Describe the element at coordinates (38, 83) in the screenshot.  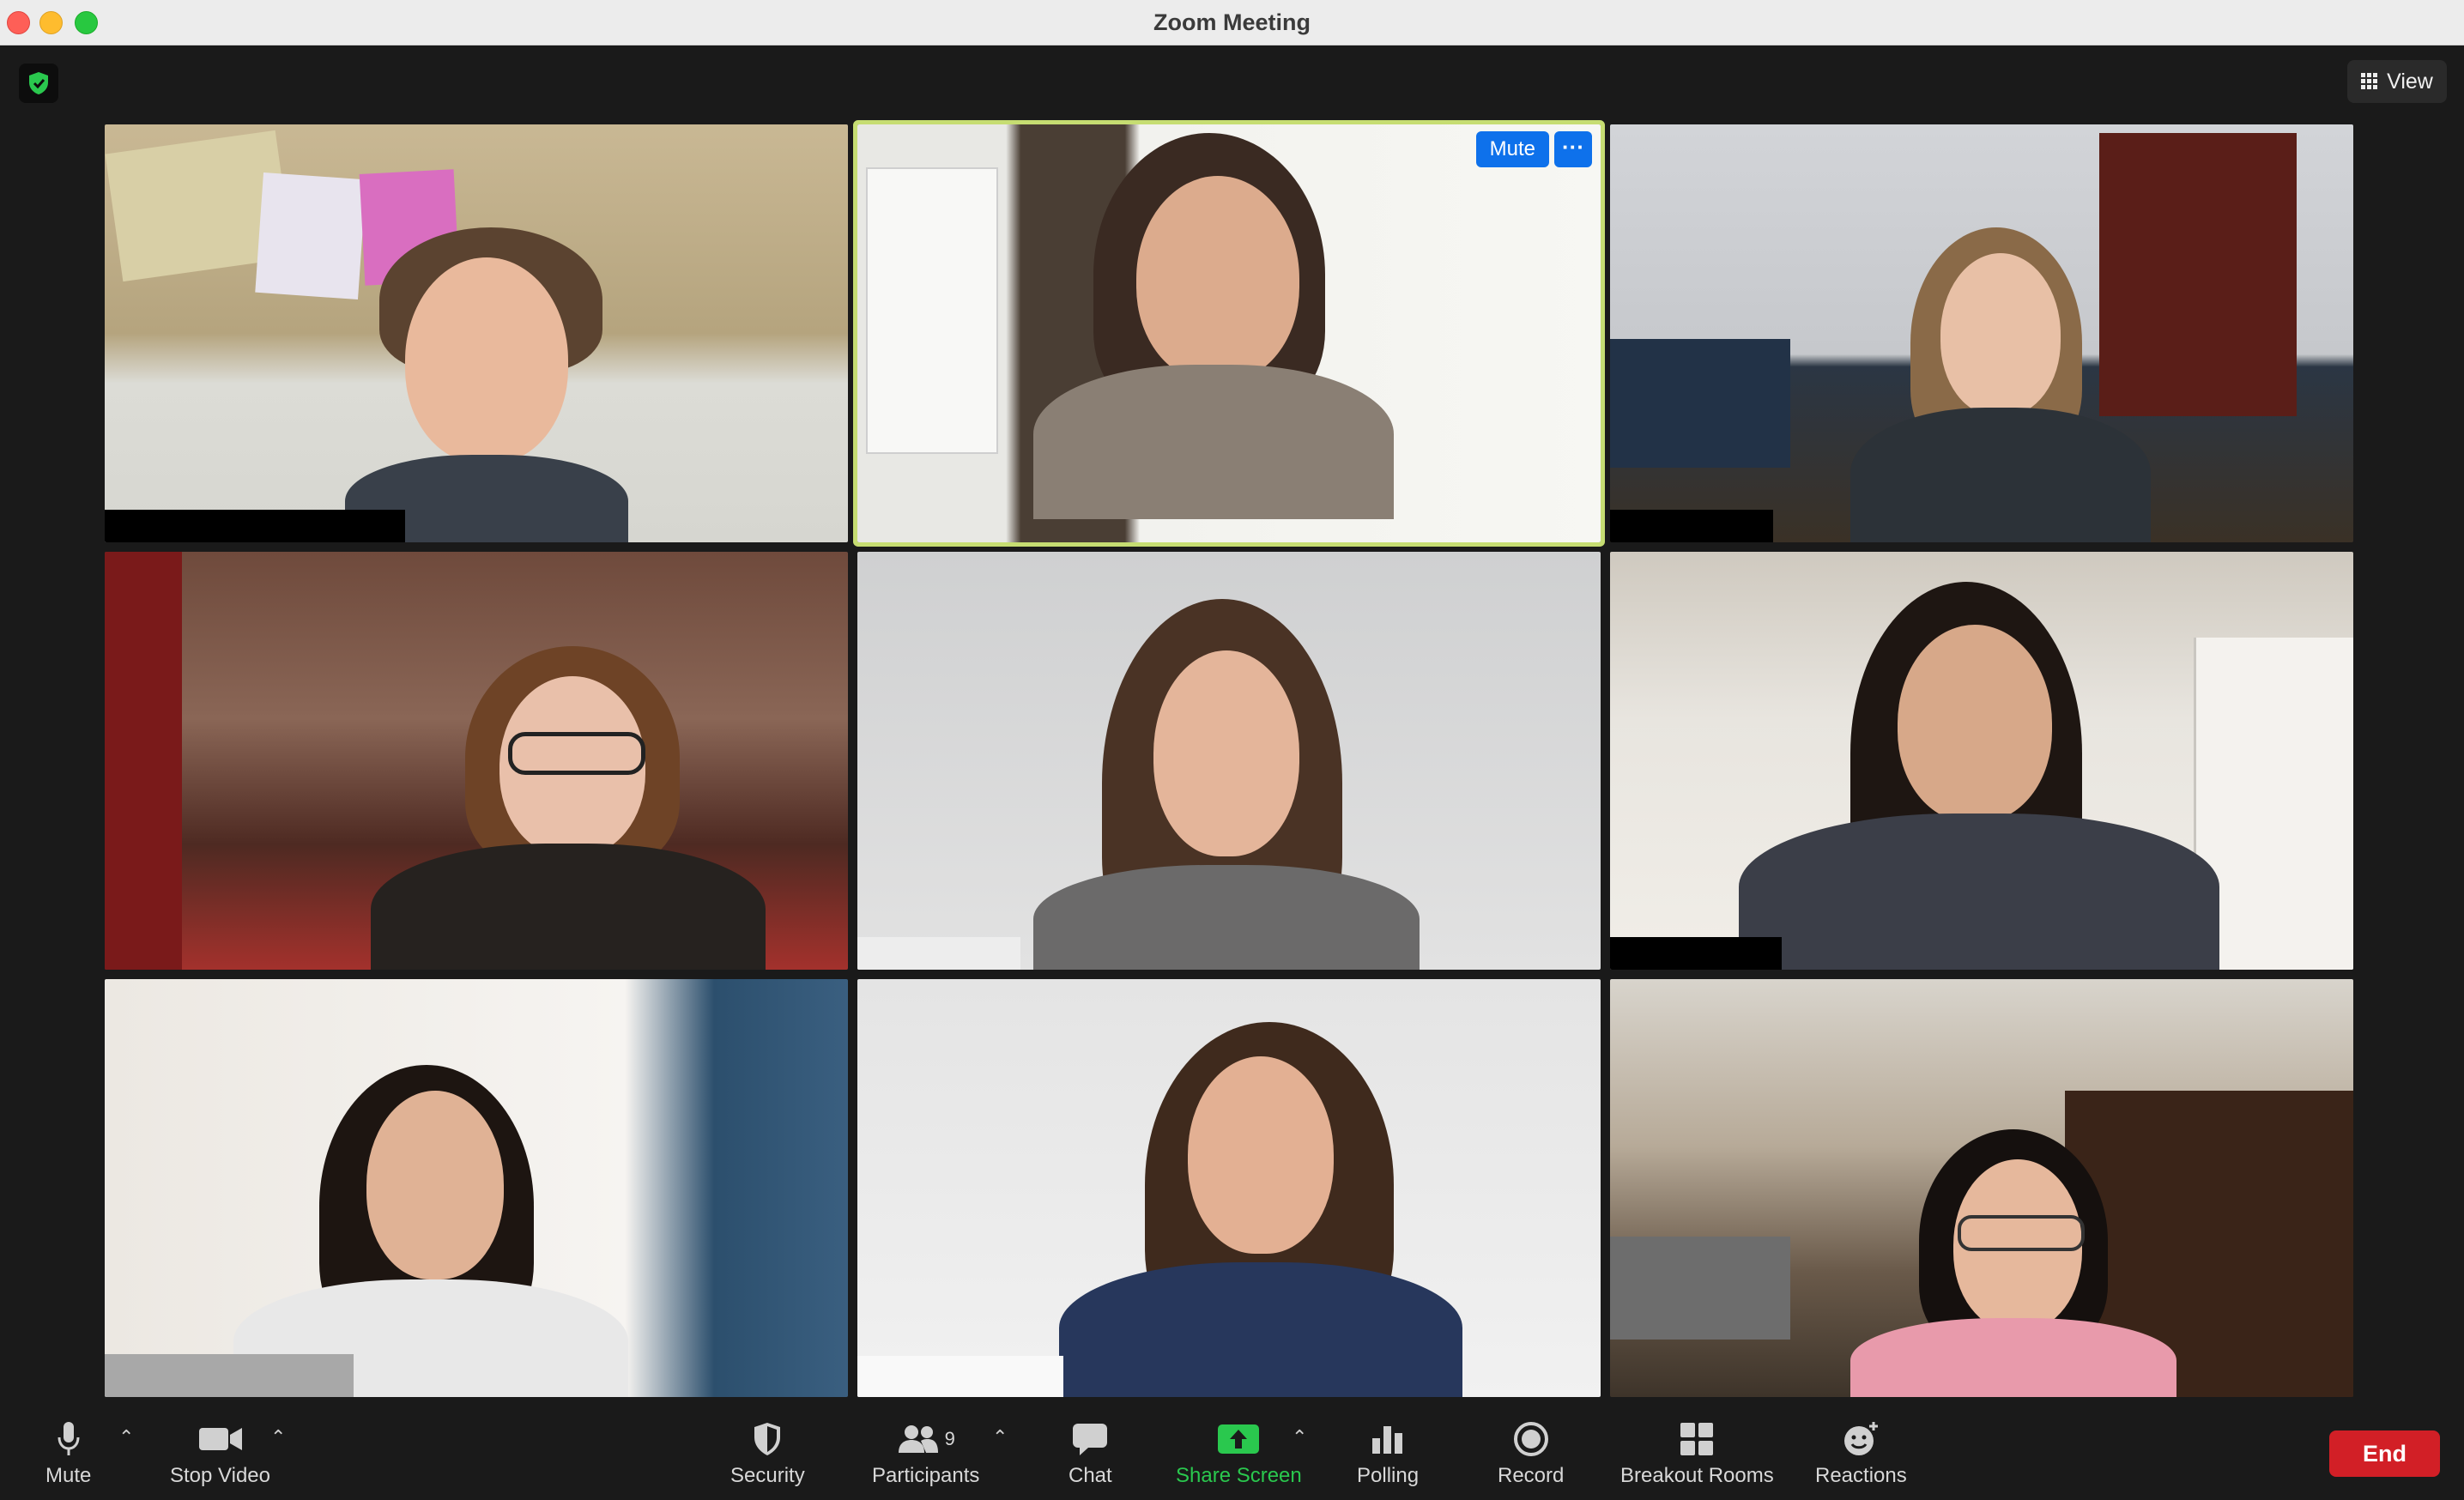
I see `encryption-shield-icon` at that location.